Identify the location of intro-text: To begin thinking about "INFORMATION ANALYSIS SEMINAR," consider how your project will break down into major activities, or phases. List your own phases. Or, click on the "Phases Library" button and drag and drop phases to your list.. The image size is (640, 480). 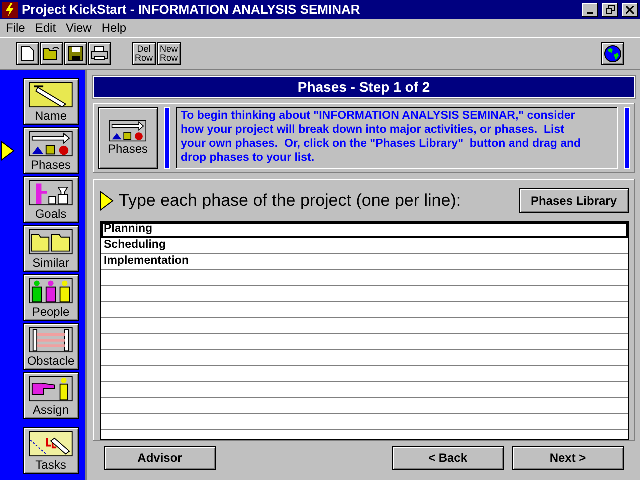
(397, 138).